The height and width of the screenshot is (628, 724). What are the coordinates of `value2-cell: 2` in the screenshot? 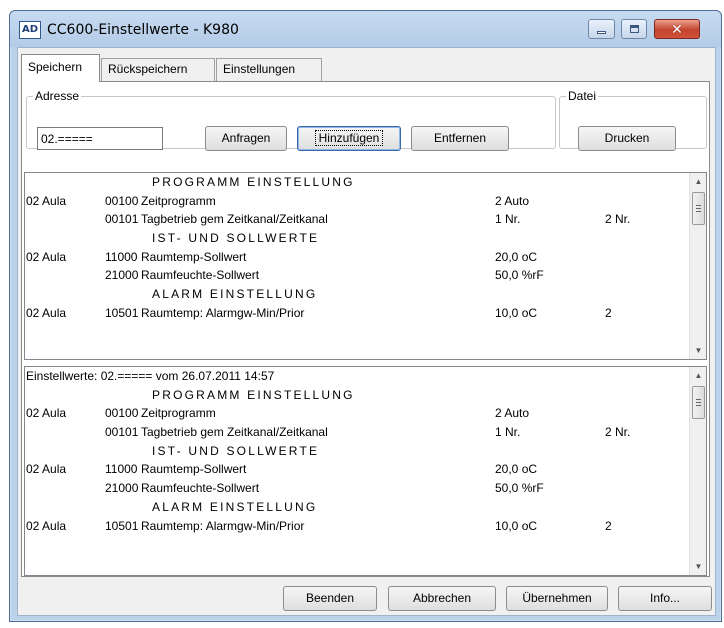 It's located at (608, 312).